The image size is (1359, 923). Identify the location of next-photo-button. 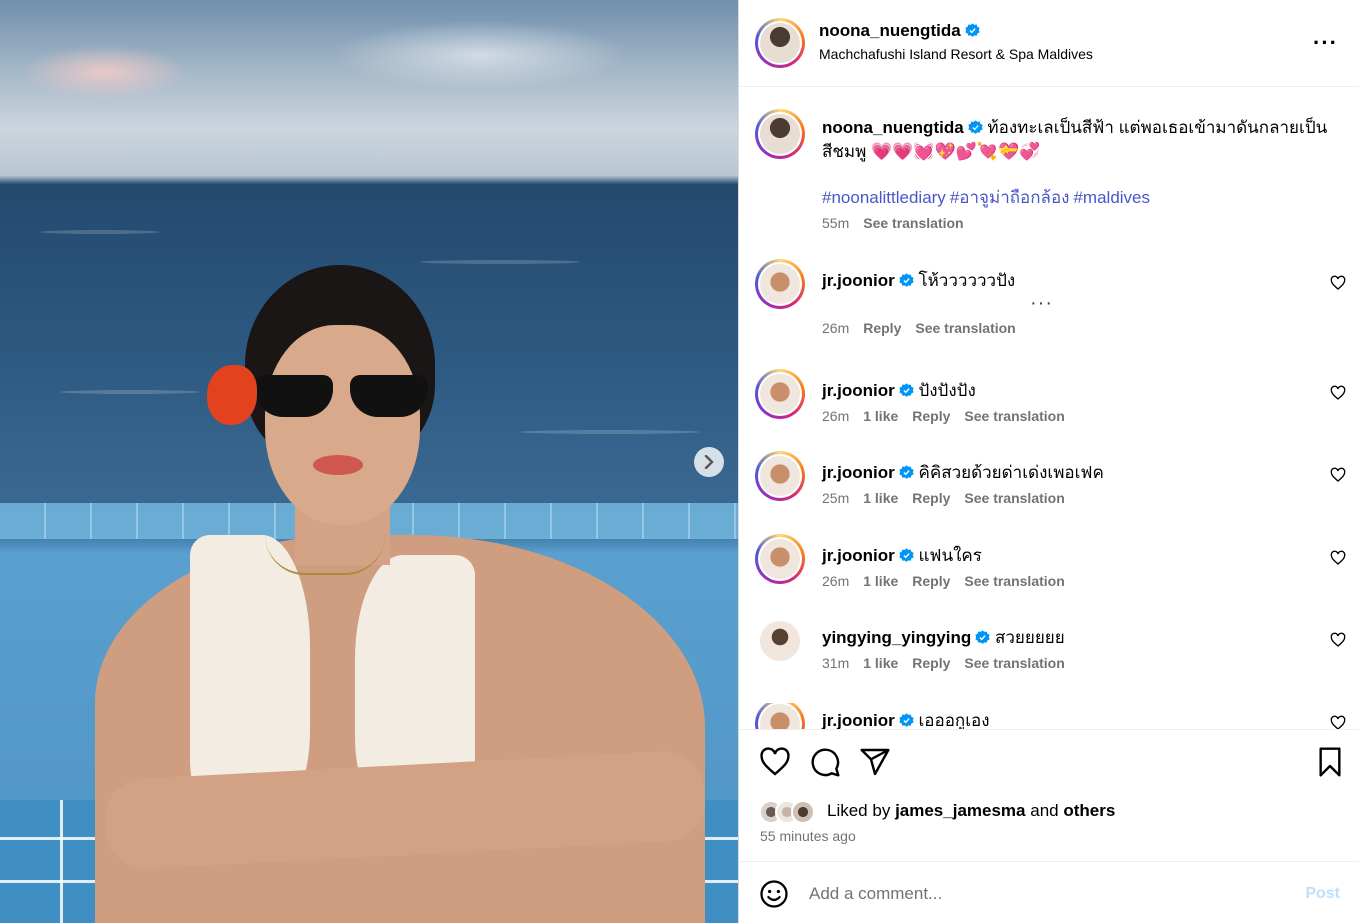
(709, 462).